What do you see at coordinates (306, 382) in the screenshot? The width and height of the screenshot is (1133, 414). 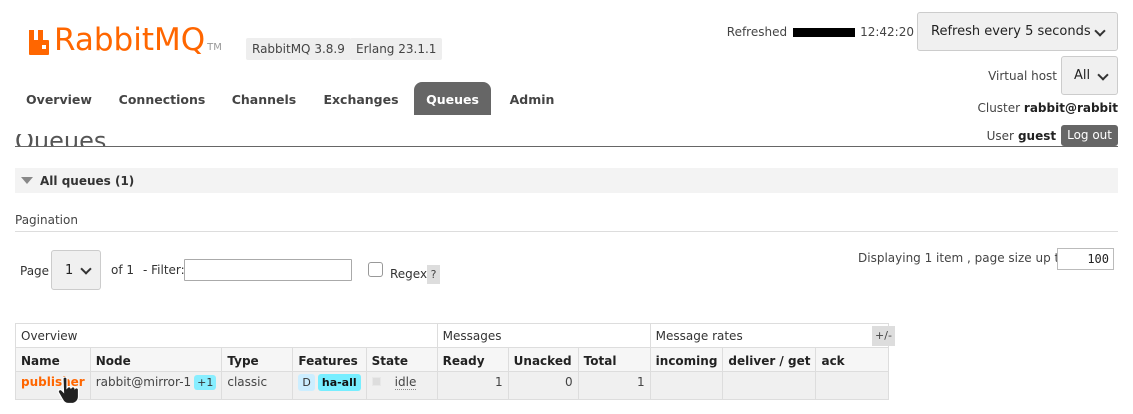 I see `feature-durable-badge: D` at bounding box center [306, 382].